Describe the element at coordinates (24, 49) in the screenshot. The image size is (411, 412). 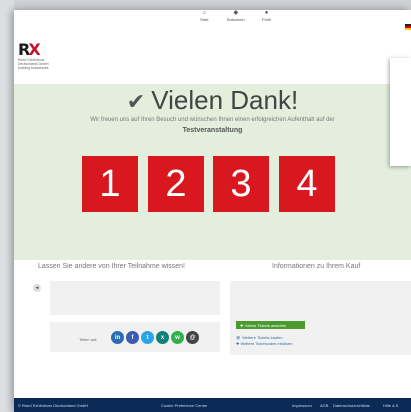
I see `logo-mark-a: R` at that location.